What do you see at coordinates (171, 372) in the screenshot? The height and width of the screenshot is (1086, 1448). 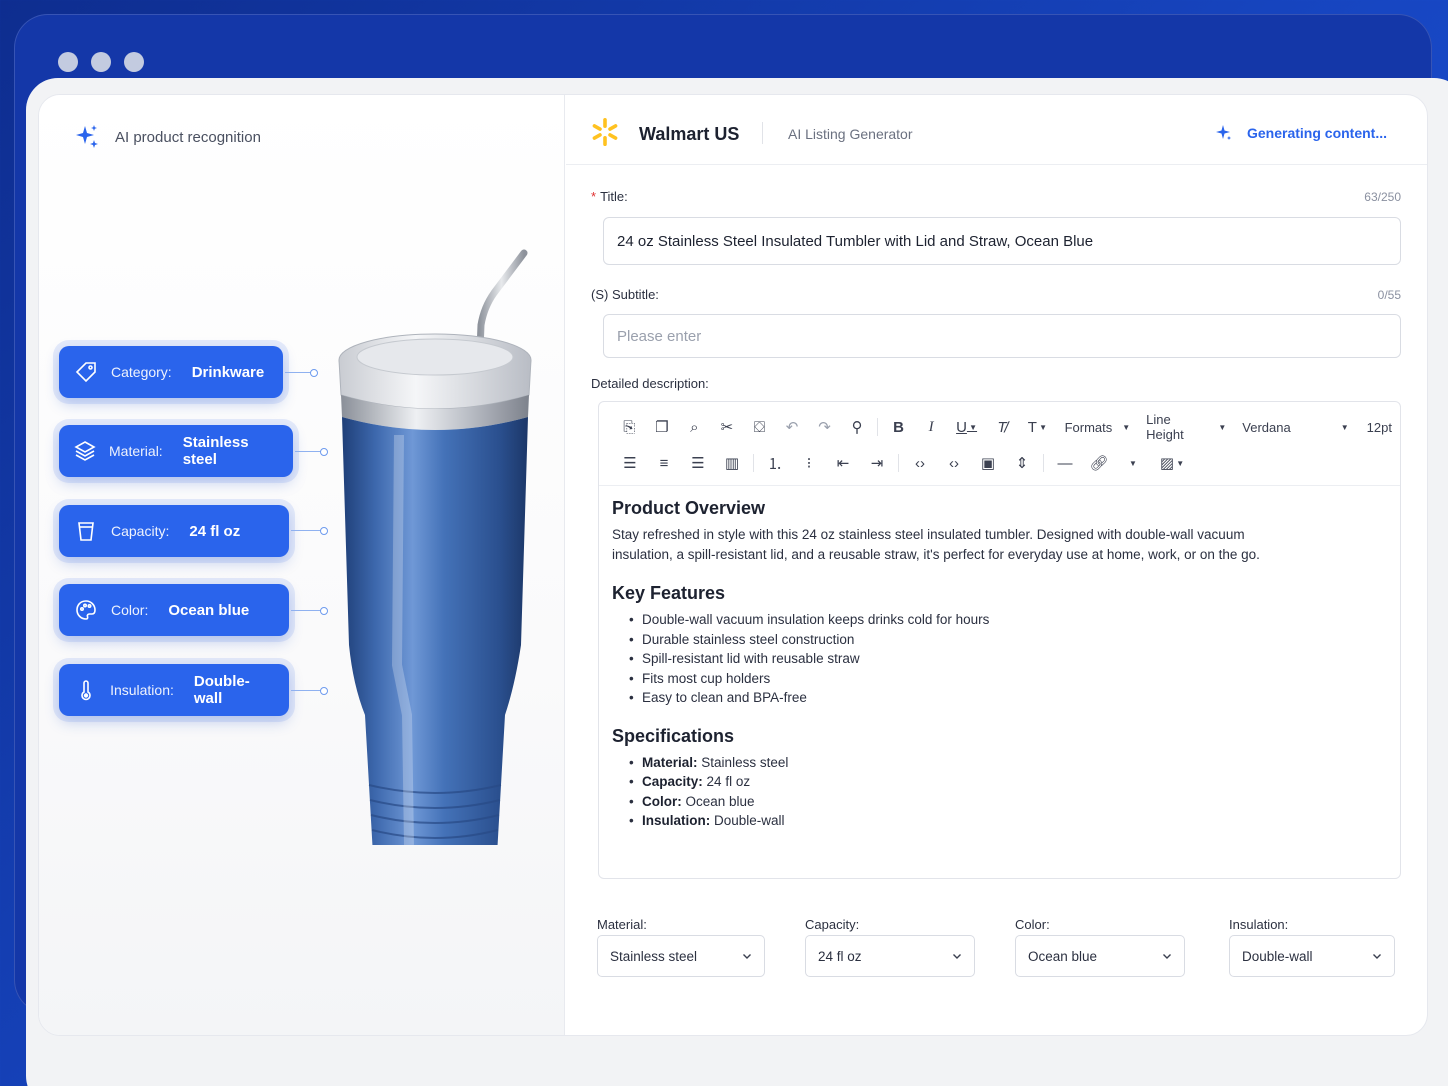 I see `attr-pill-category: Category: Drinkware` at bounding box center [171, 372].